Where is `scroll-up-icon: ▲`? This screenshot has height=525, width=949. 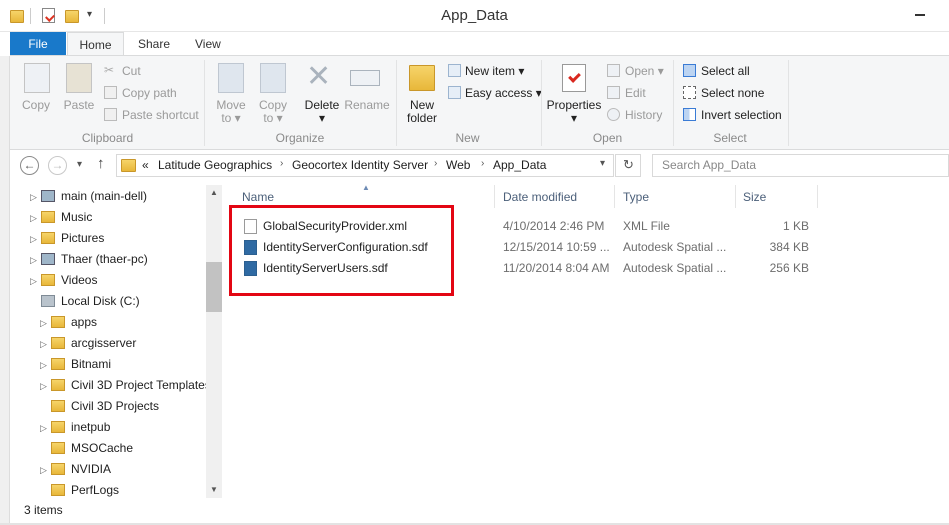 scroll-up-icon: ▲ is located at coordinates (214, 192).